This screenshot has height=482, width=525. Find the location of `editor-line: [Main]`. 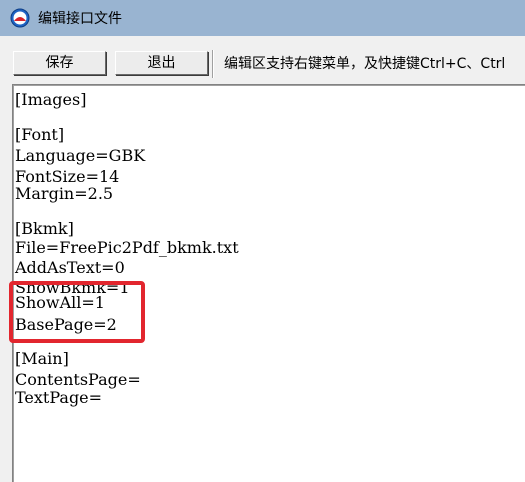

editor-line: [Main] is located at coordinates (42, 358).